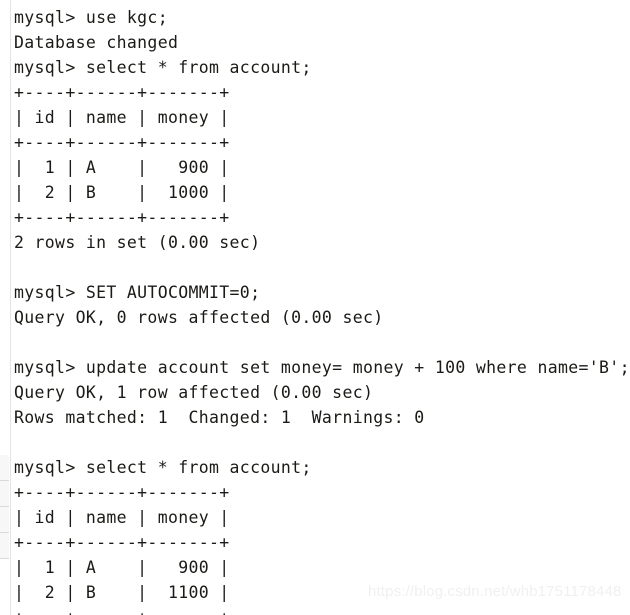 This screenshot has height=615, width=630. I want to click on terminal-line: mysql> SET AUTOCOMMIT=0;, so click(137, 292).